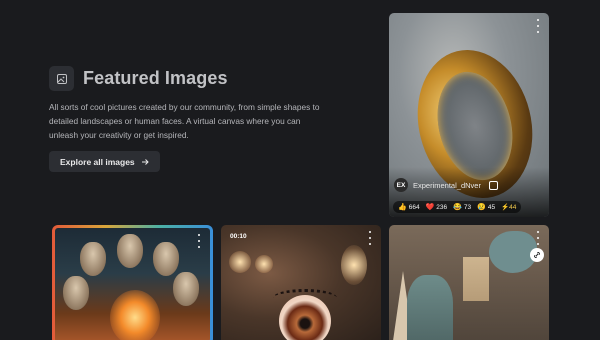 Image resolution: width=600 pixels, height=340 pixels. What do you see at coordinates (491, 207) in the screenshot?
I see `reaction-count: 45` at bounding box center [491, 207].